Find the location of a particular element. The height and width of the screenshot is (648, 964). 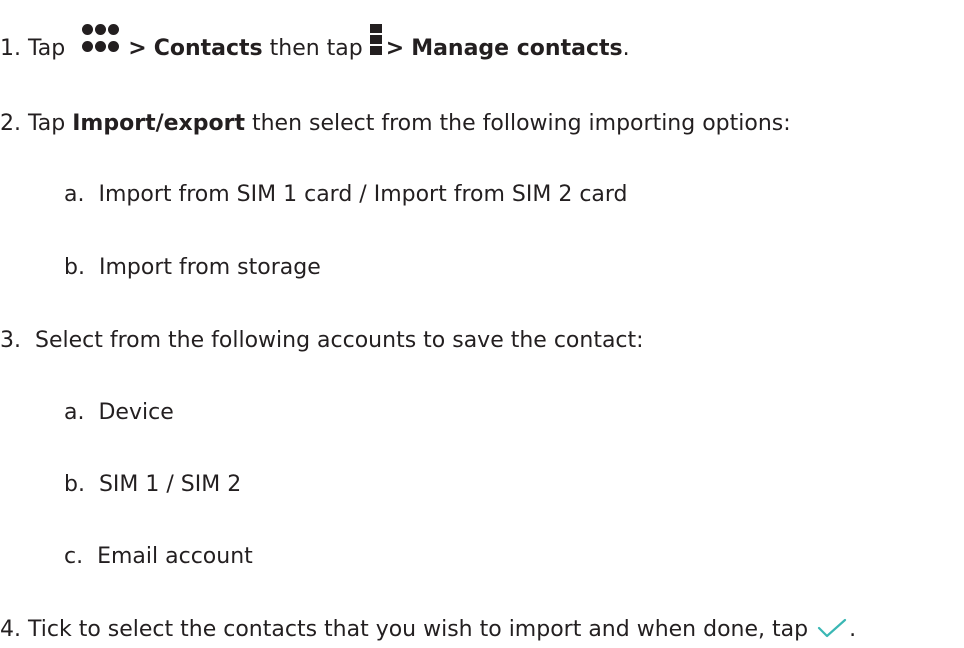

step-text: then tap is located at coordinates (316, 48).